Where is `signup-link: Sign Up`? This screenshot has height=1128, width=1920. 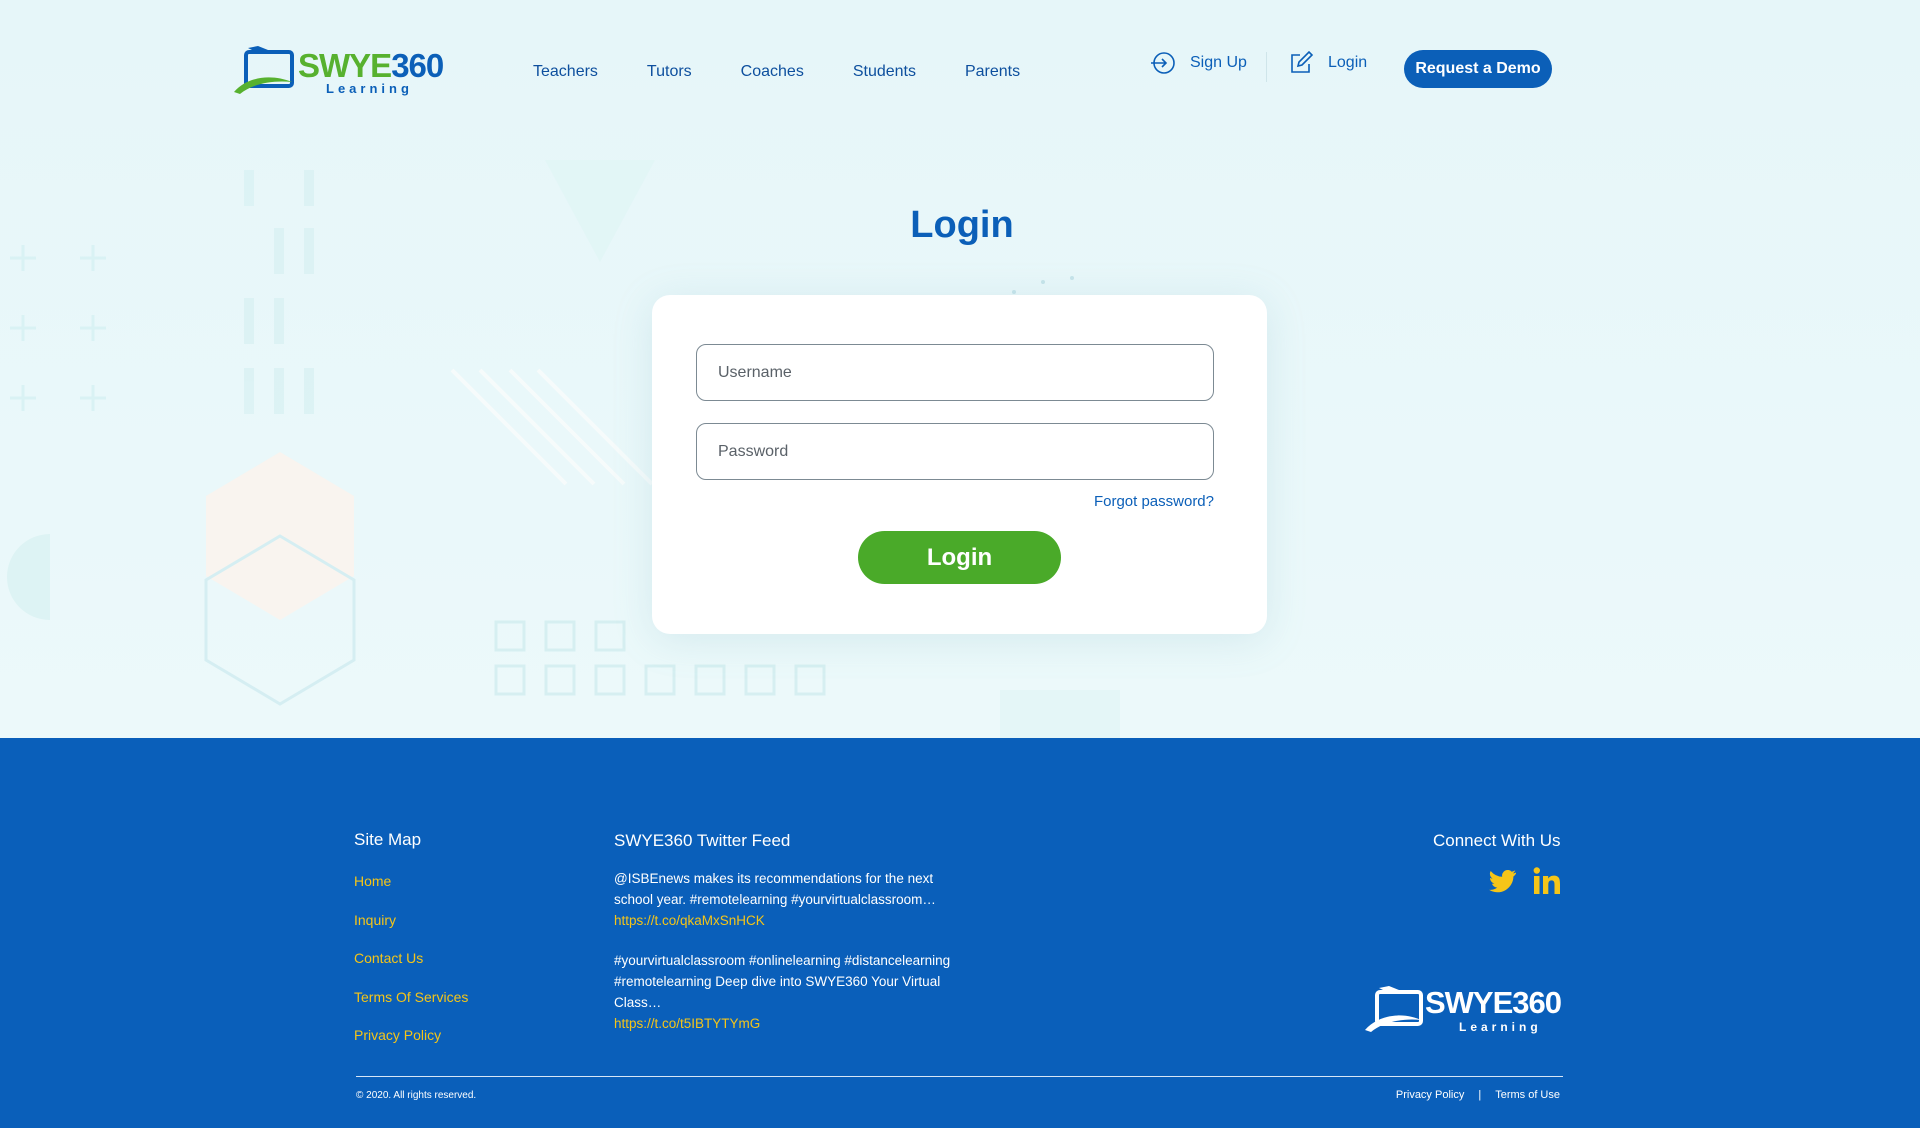
signup-link: Sign Up is located at coordinates (1198, 63).